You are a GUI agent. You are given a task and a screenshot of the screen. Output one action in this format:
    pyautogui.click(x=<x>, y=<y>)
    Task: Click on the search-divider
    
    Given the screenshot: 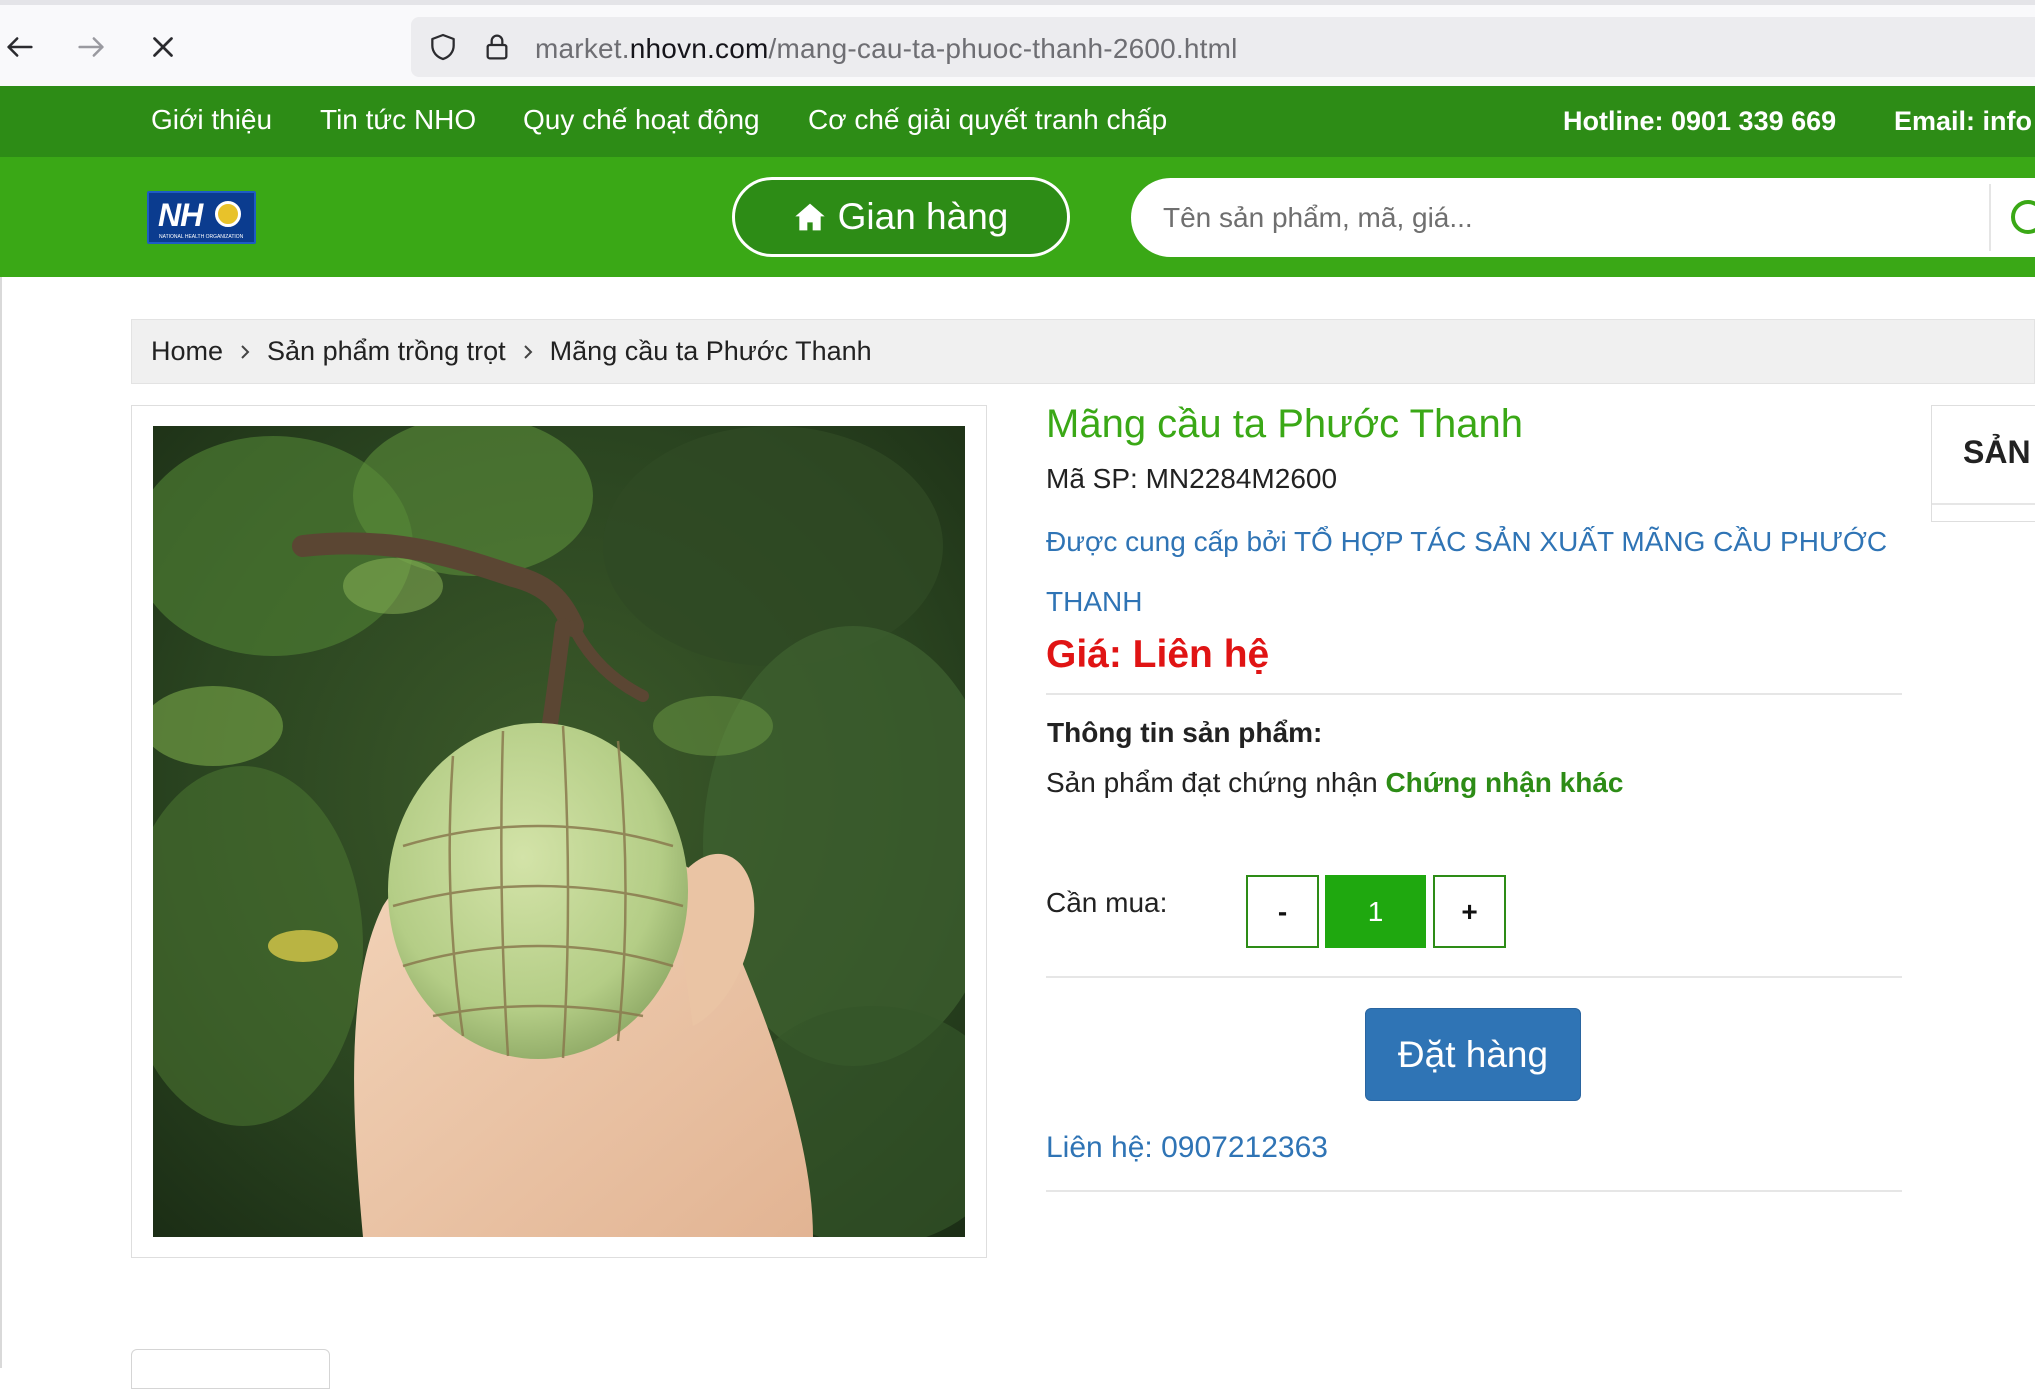 What is the action you would take?
    pyautogui.click(x=1990, y=217)
    